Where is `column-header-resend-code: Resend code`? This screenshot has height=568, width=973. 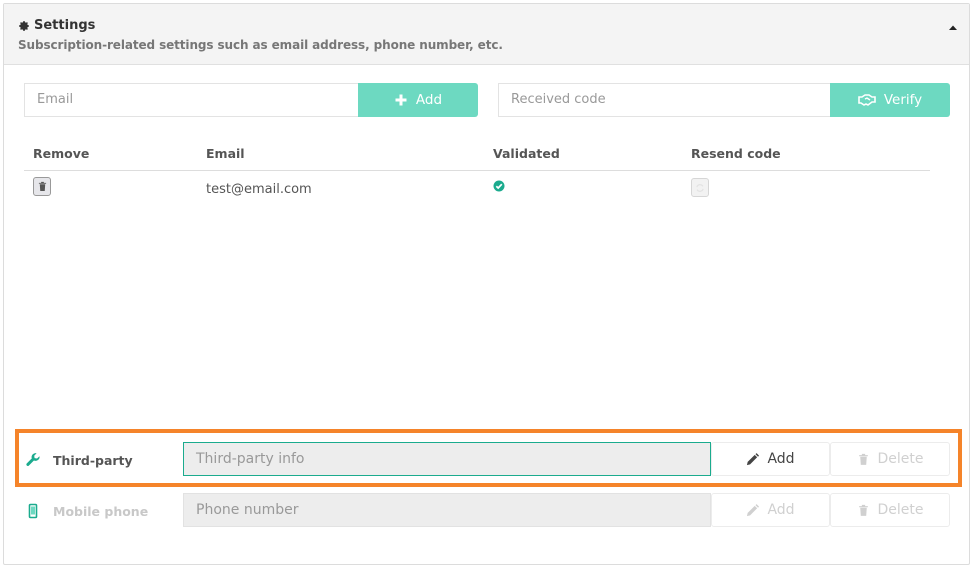 column-header-resend-code: Resend code is located at coordinates (736, 153).